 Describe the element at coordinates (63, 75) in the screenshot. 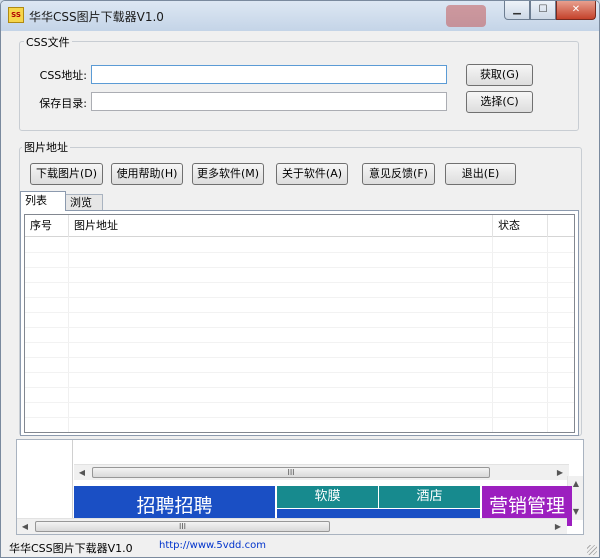

I see `css-url-label: CSS地址:` at that location.